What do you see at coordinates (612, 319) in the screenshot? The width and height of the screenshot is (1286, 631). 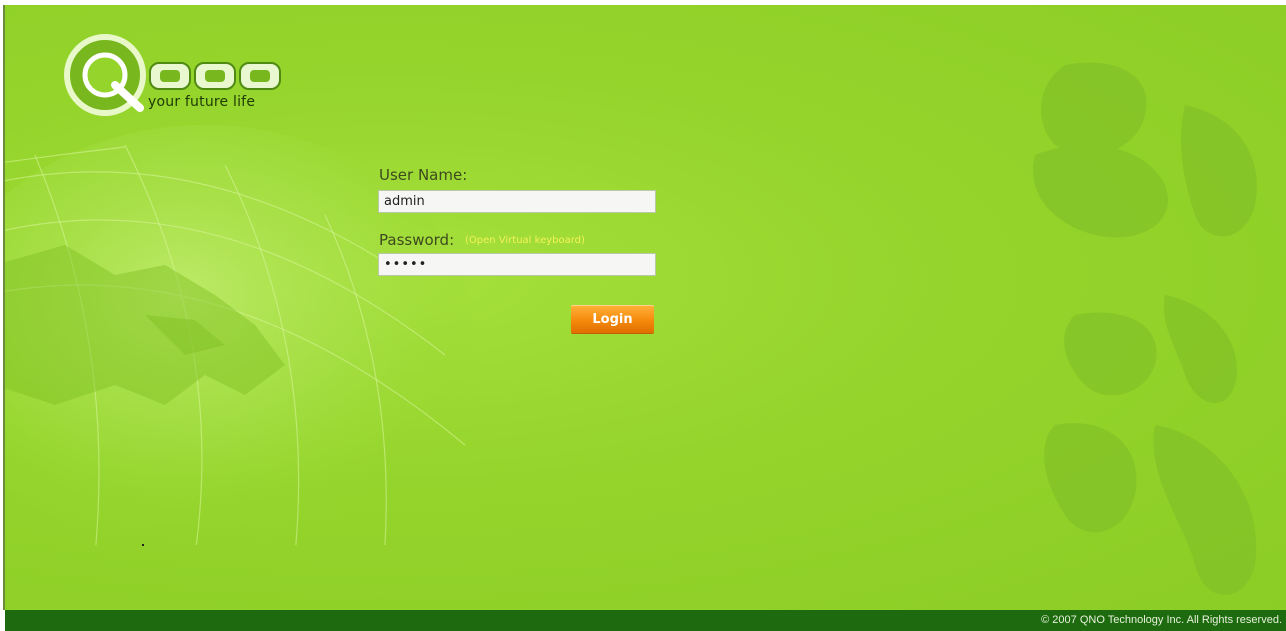 I see `login-button: Login` at bounding box center [612, 319].